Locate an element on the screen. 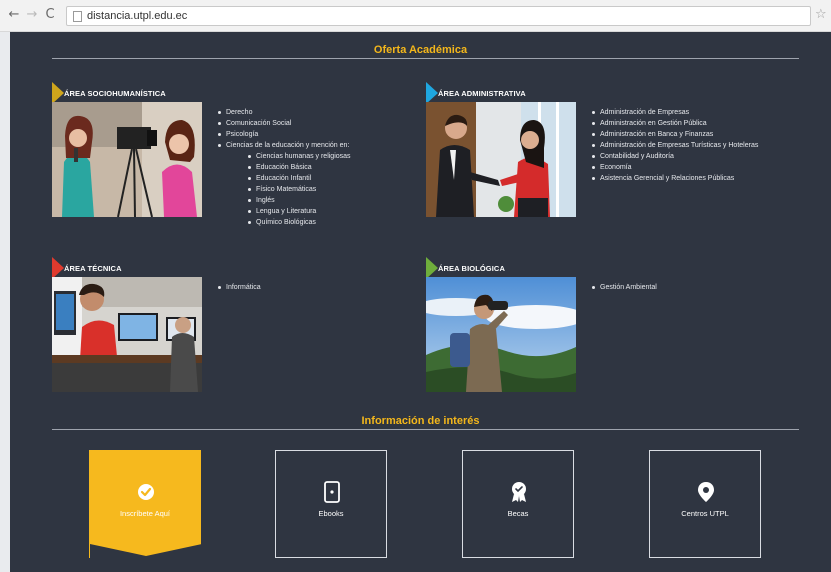 Image resolution: width=831 pixels, height=572 pixels. info-divider is located at coordinates (425, 429).